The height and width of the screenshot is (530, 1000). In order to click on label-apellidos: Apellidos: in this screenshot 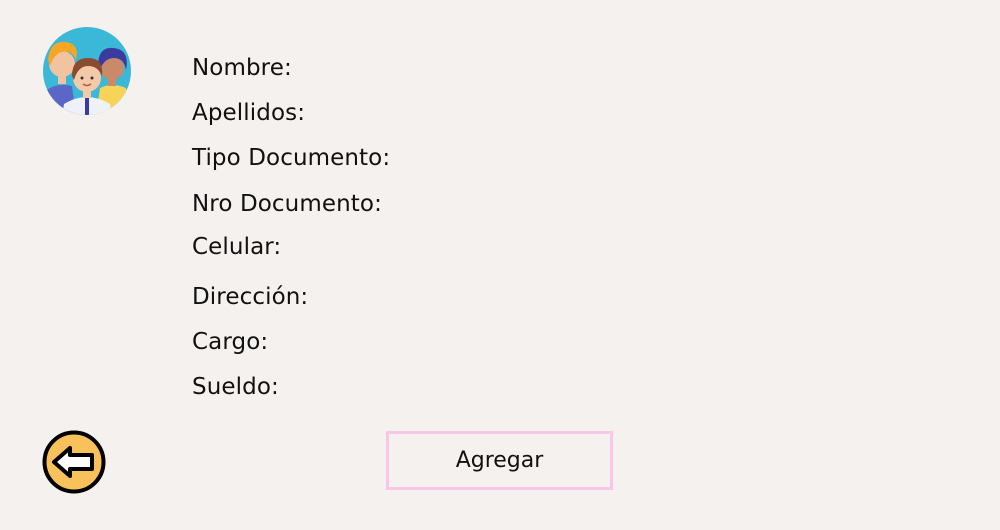, I will do `click(249, 113)`.